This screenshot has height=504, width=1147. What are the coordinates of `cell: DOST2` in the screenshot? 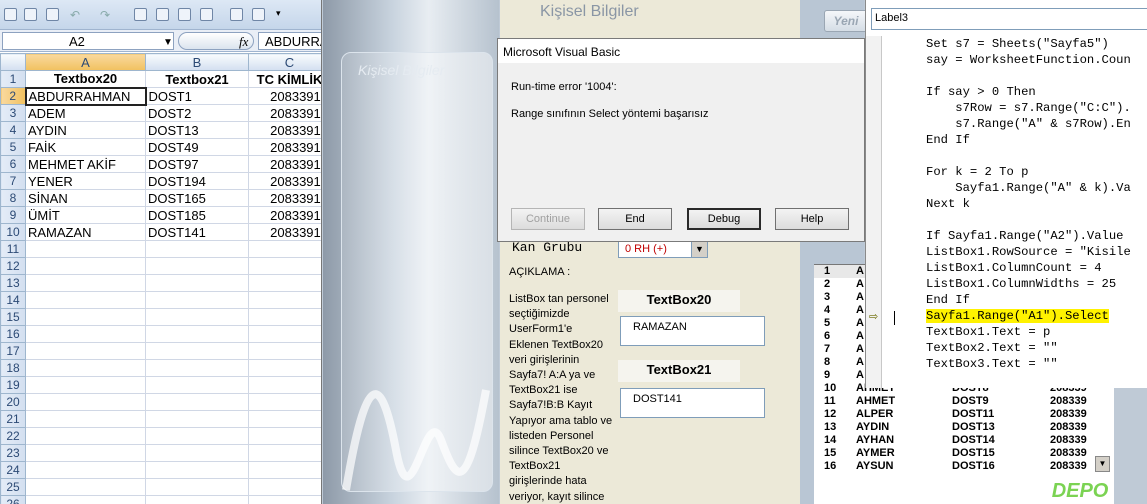 It's located at (197, 113).